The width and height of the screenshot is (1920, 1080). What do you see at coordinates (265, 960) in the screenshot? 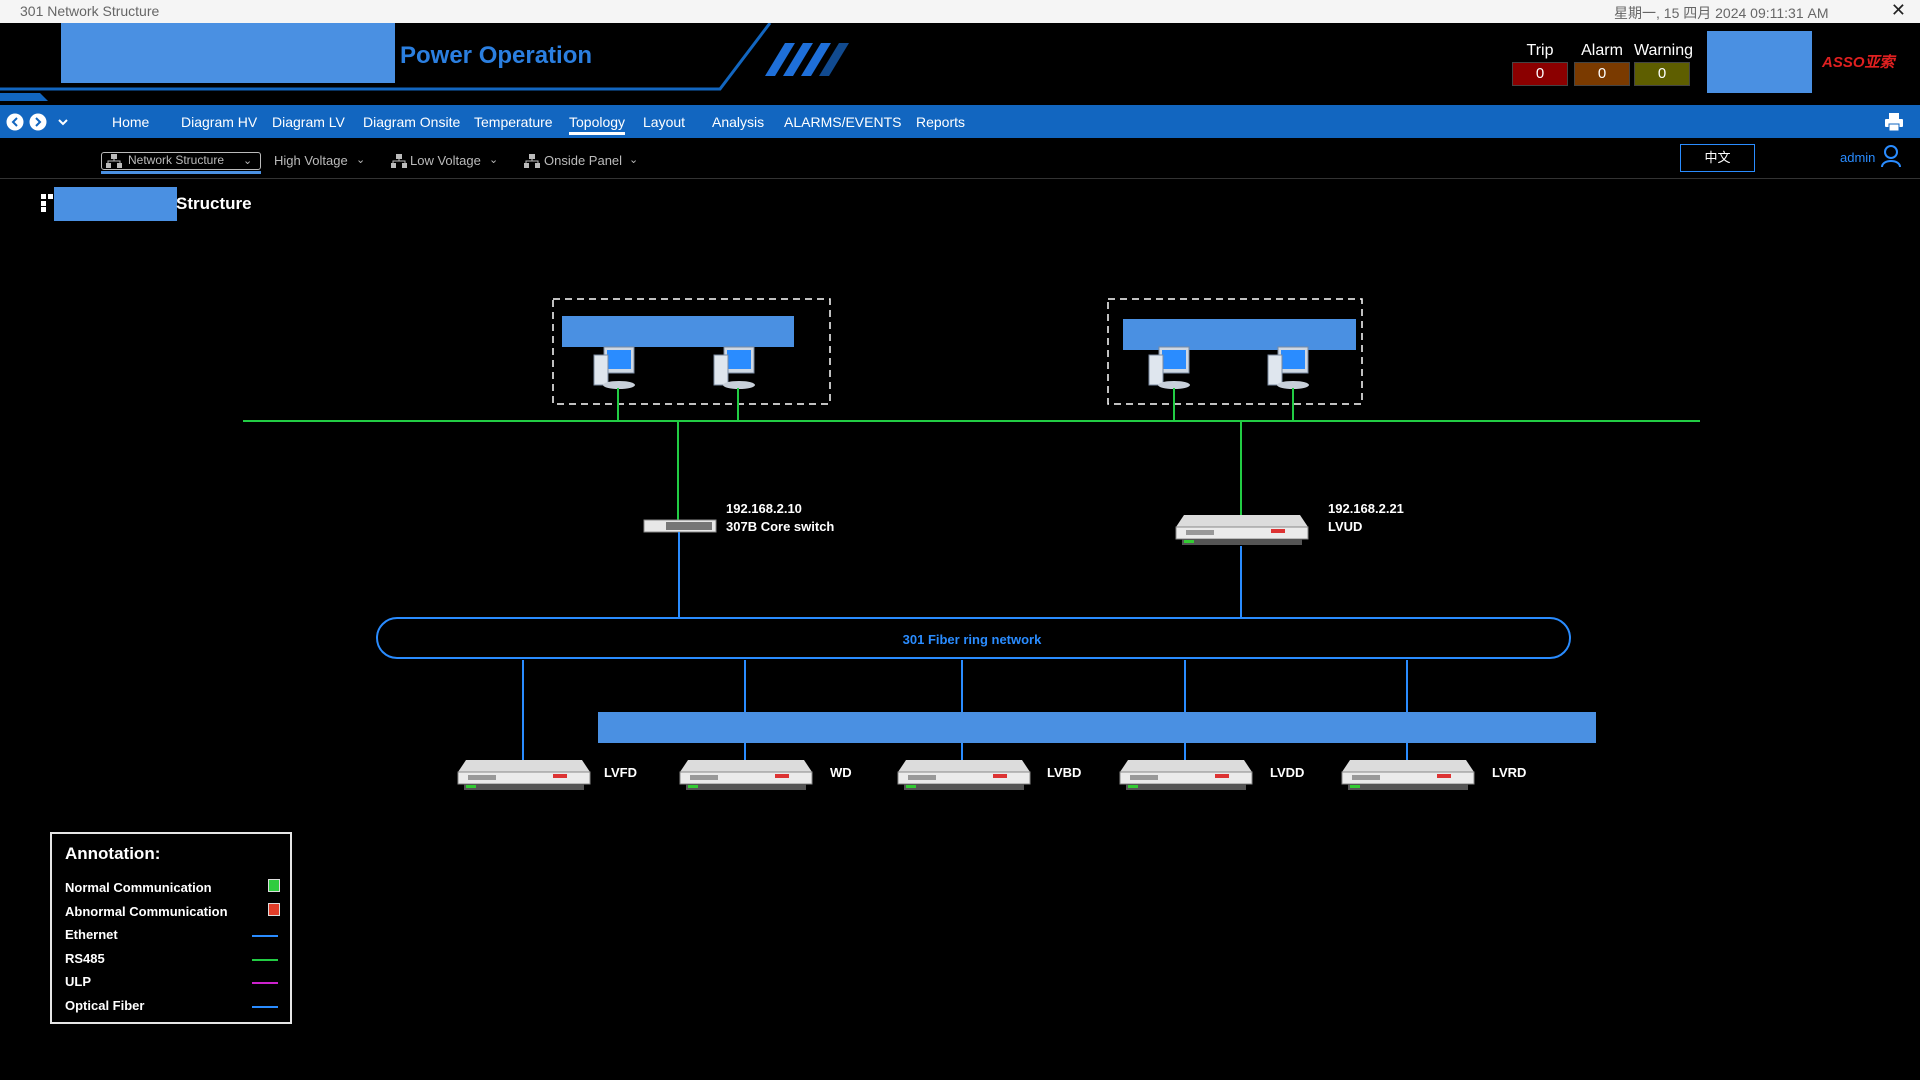
I see `rs485-swatch` at bounding box center [265, 960].